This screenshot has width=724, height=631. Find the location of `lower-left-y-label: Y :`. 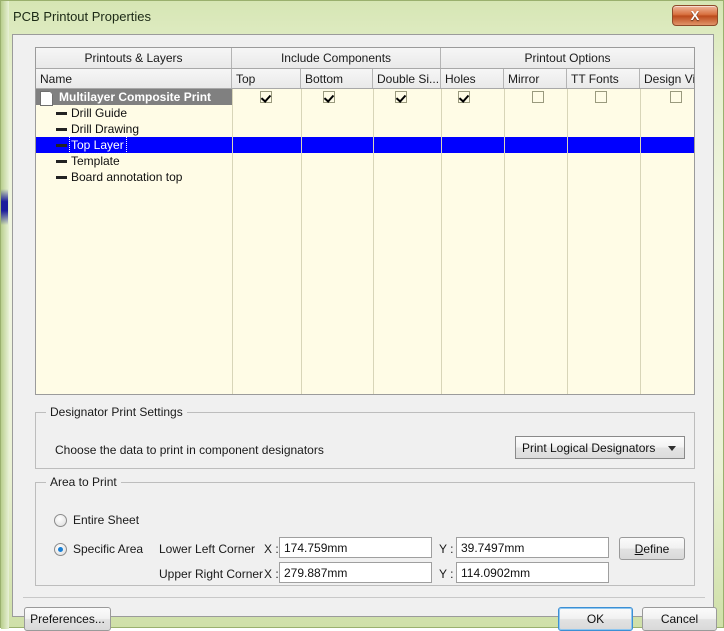

lower-left-y-label: Y : is located at coordinates (446, 549).